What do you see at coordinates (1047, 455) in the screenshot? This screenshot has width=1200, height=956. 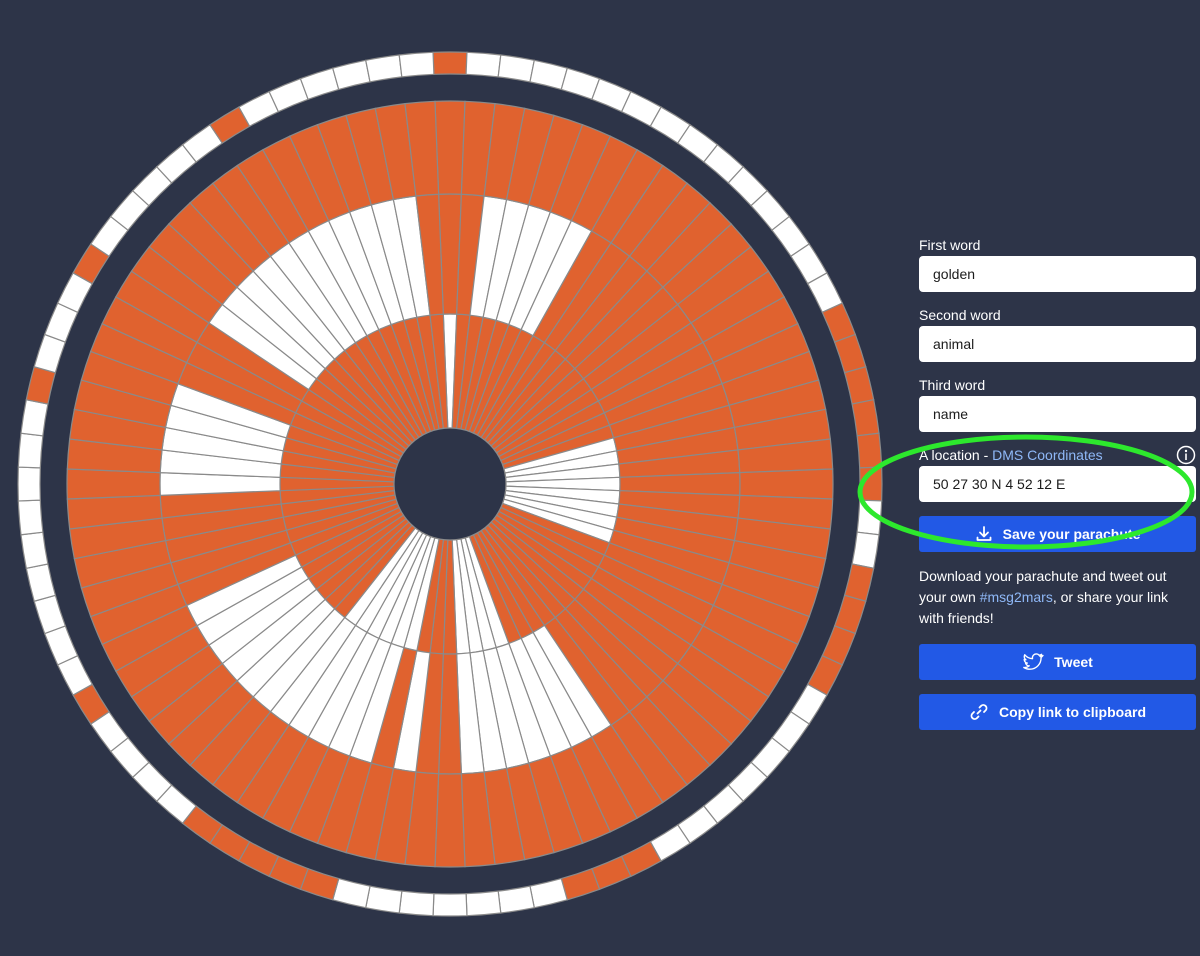 I see `dms-coordinates-link: DMS Coordinates` at bounding box center [1047, 455].